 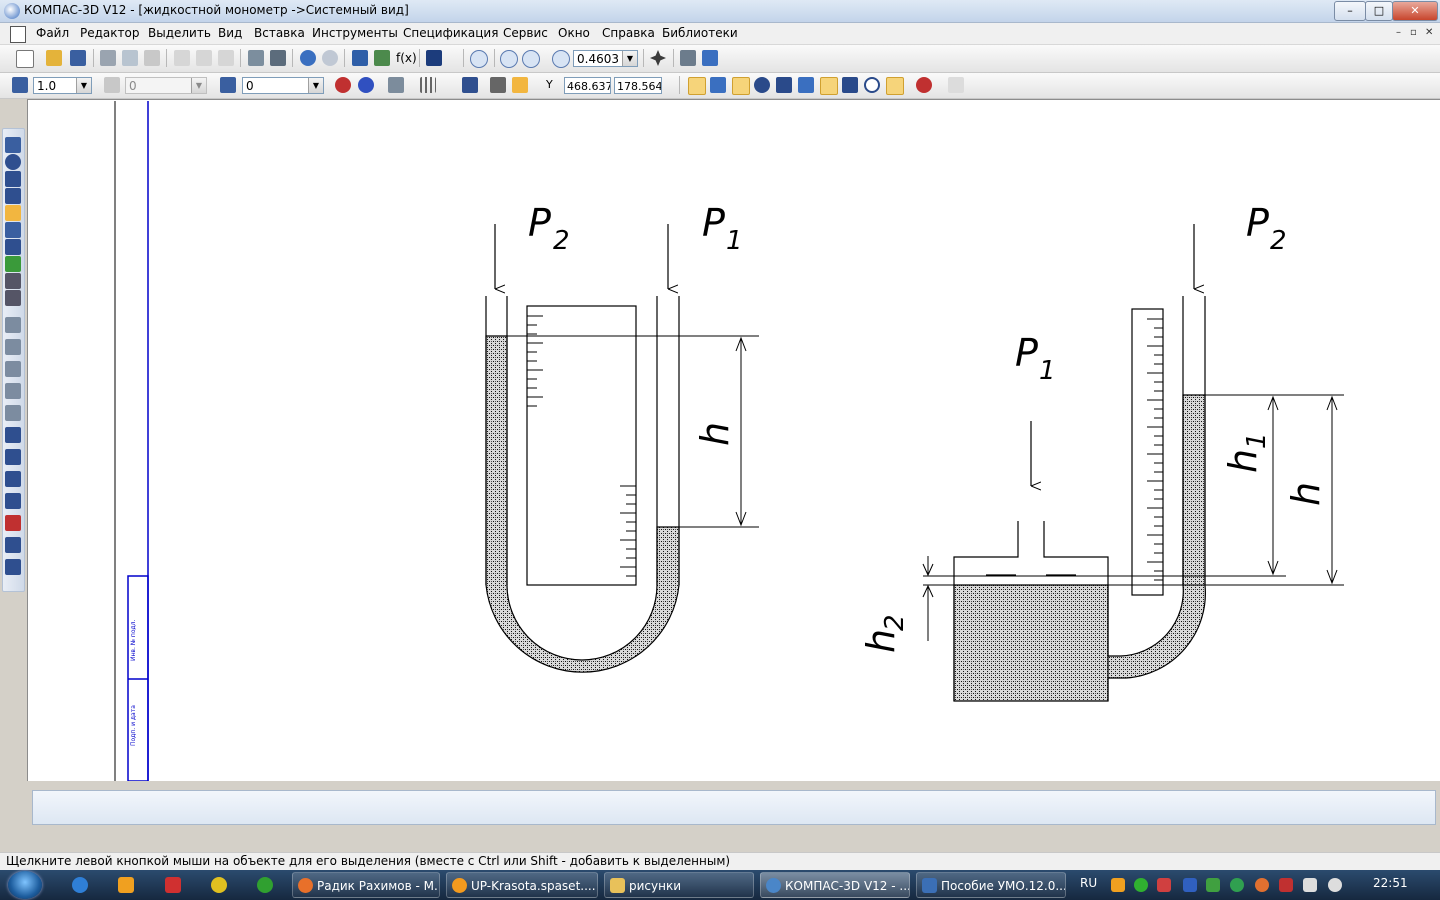 What do you see at coordinates (230, 33) in the screenshot?
I see `menu-view: Вид` at bounding box center [230, 33].